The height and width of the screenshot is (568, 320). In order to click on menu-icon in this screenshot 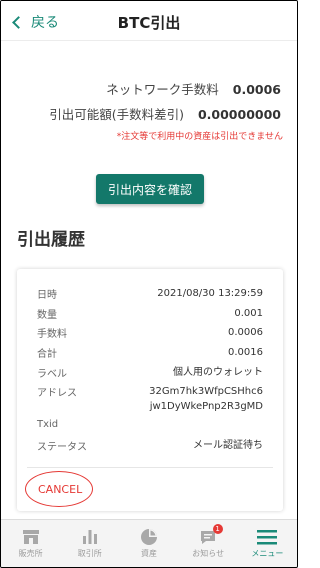, I will do `click(267, 537)`.